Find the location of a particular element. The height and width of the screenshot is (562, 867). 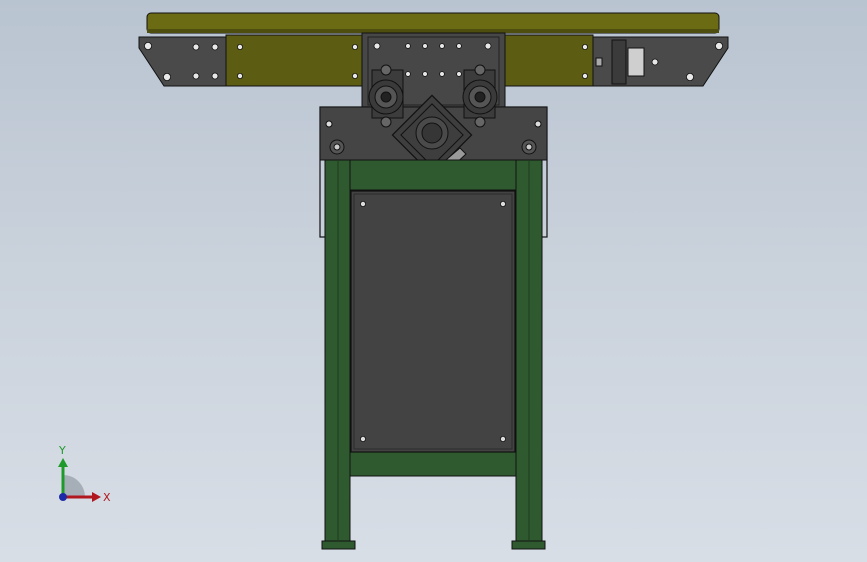

tensioner-block is located at coordinates (619, 62).